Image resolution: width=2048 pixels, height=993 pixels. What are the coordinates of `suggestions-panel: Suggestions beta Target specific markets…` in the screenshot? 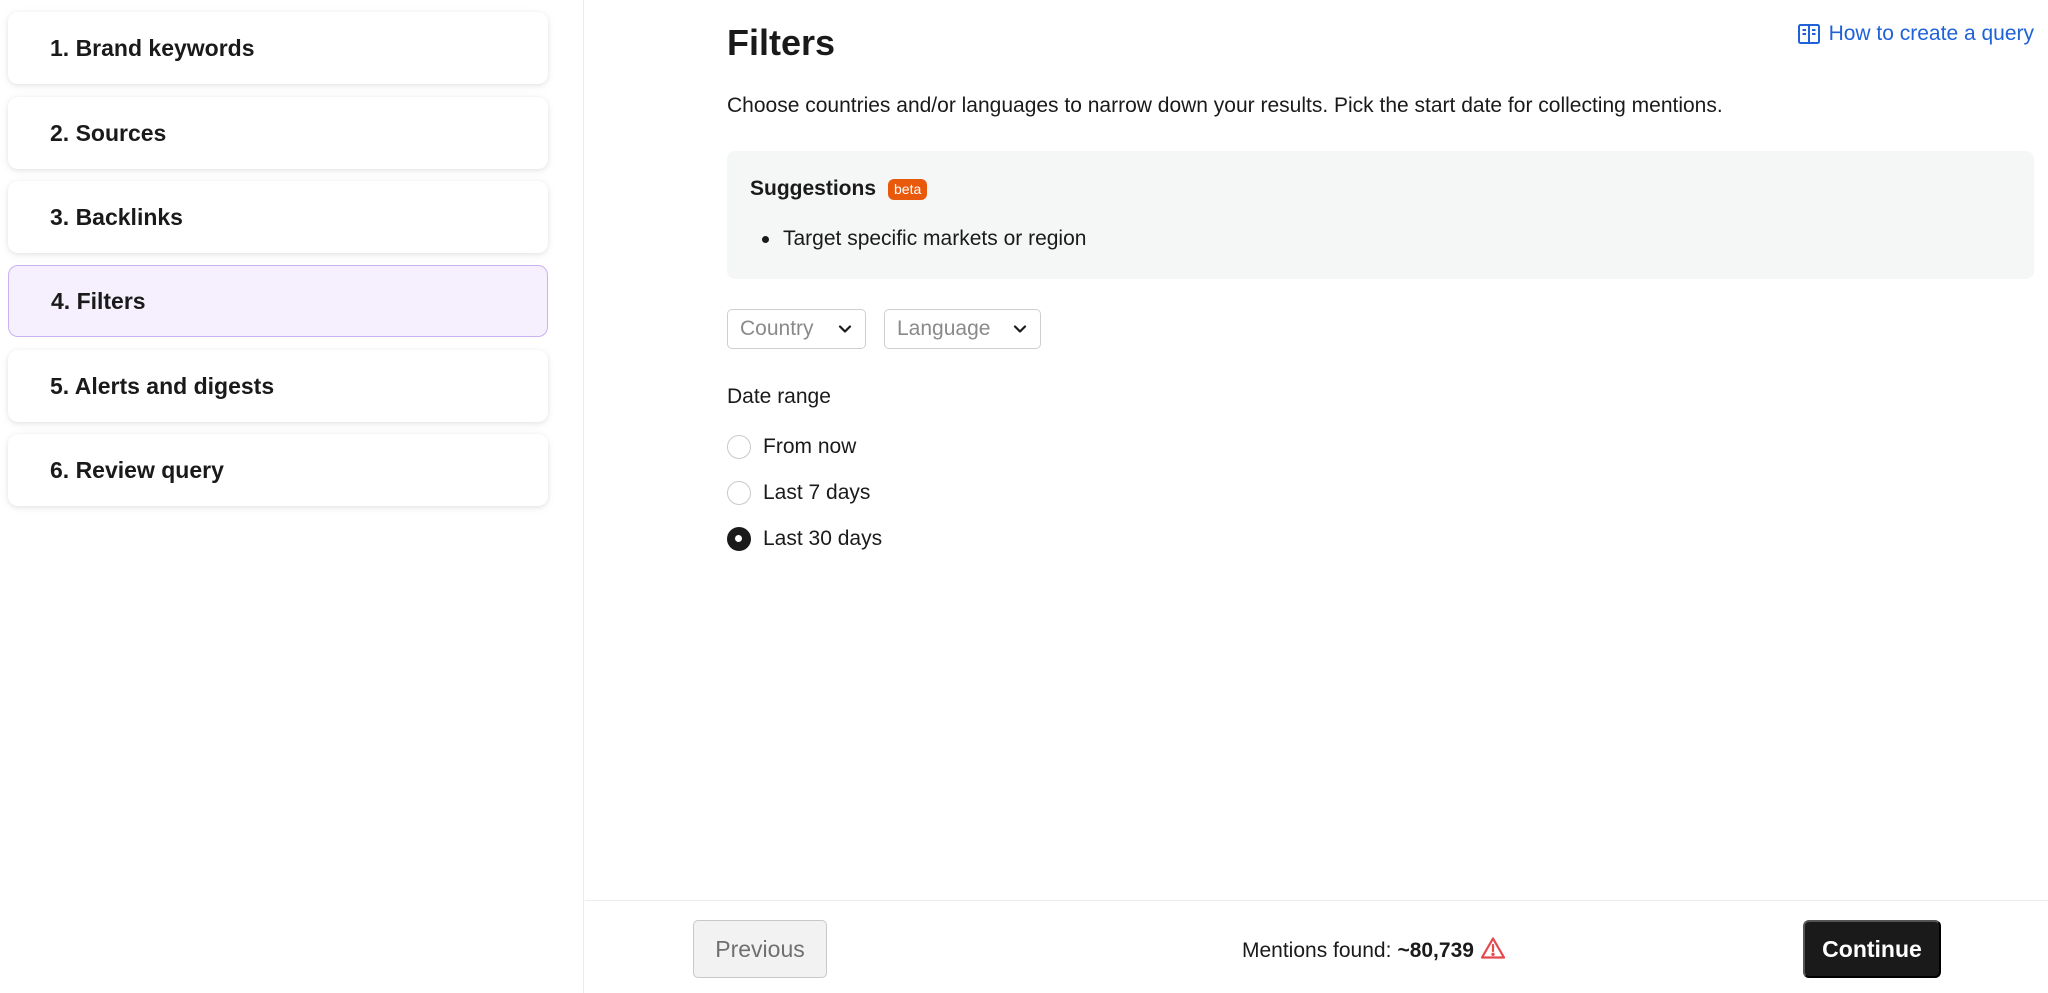 It's located at (1380, 215).